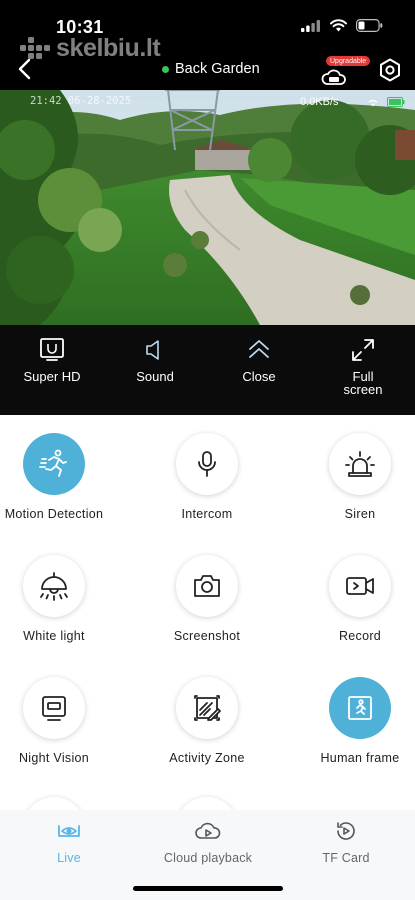  What do you see at coordinates (319, 102) in the screenshot?
I see `video-bitrate: 0.0KB/s` at bounding box center [319, 102].